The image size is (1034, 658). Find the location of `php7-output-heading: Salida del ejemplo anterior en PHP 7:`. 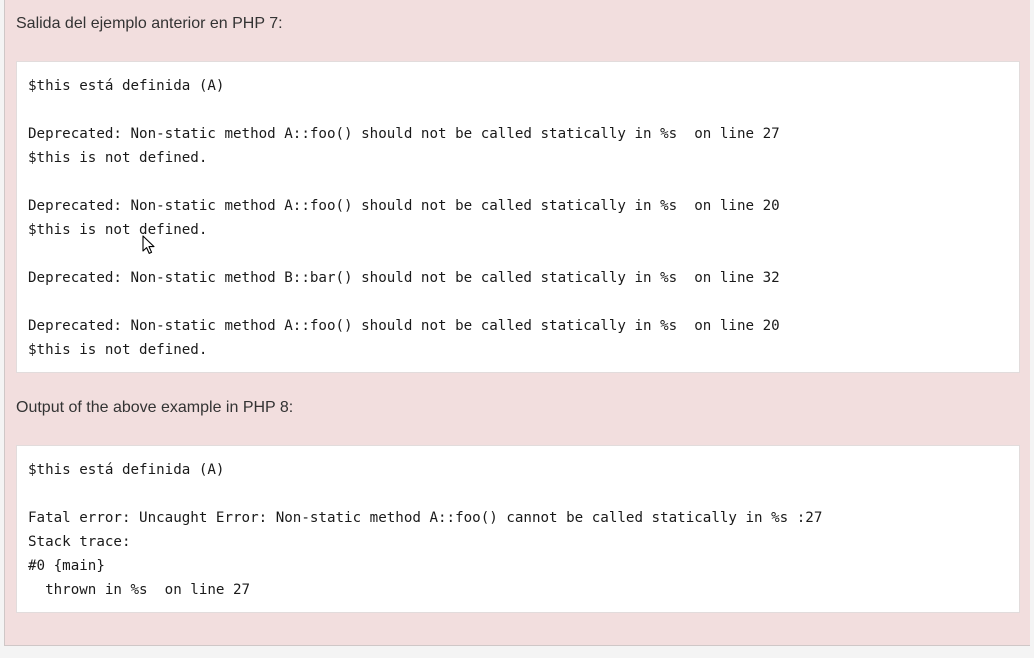

php7-output-heading: Salida del ejemplo anterior en PHP 7: is located at coordinates (149, 23).